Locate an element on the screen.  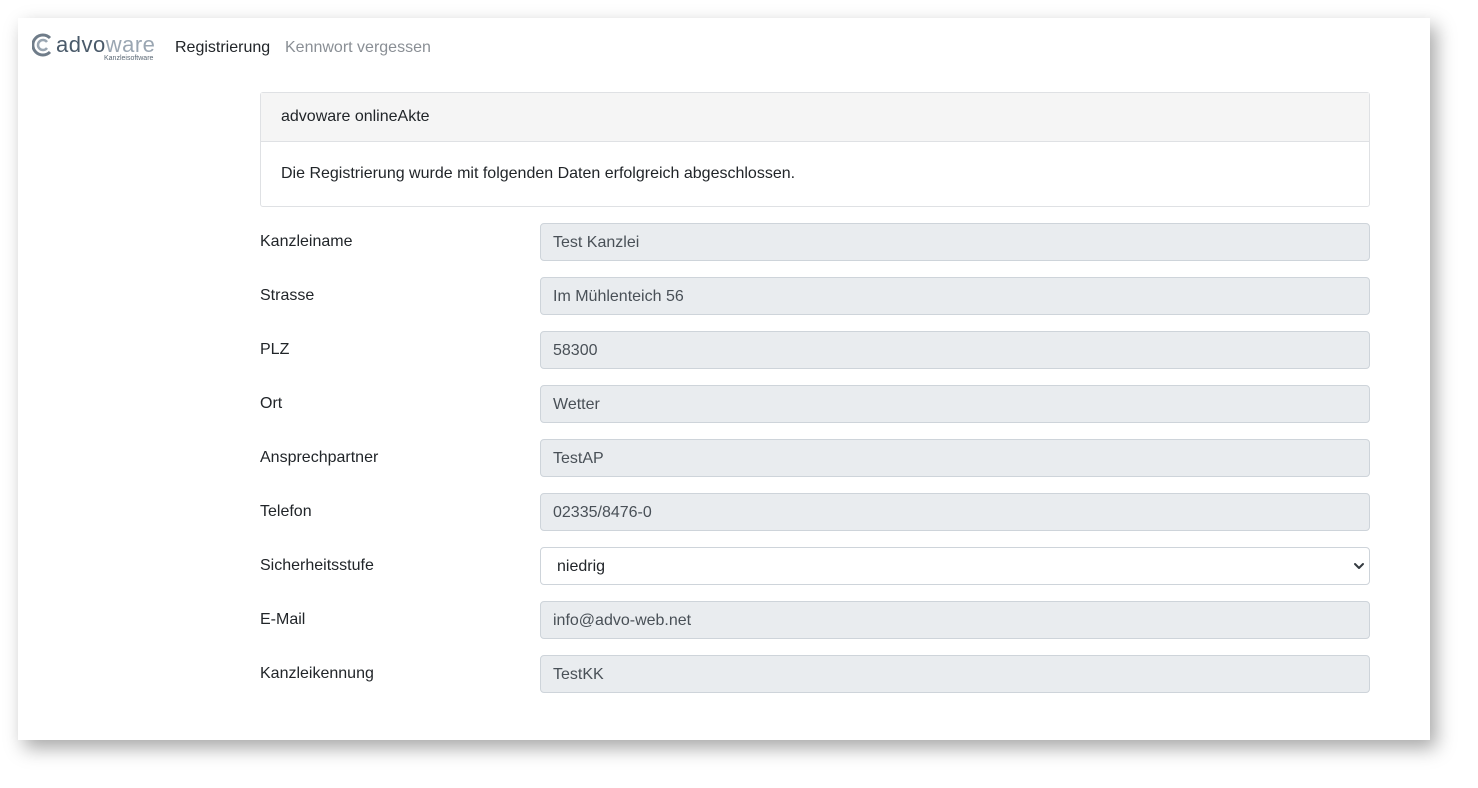
form-row-ansprechpartner: Ansprechpartner TestAP is located at coordinates (815, 458).